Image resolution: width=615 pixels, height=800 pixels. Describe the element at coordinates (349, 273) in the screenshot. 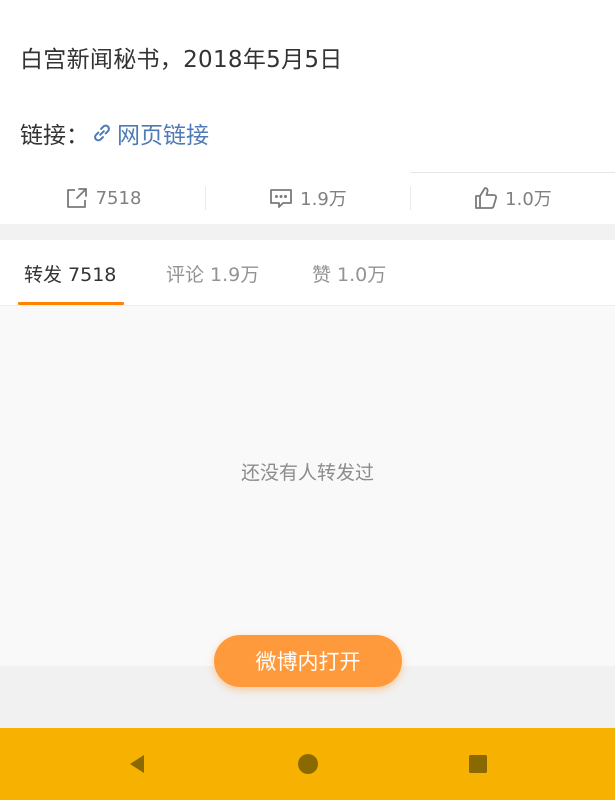

I see `tab-likes: 赞 1.0万` at that location.